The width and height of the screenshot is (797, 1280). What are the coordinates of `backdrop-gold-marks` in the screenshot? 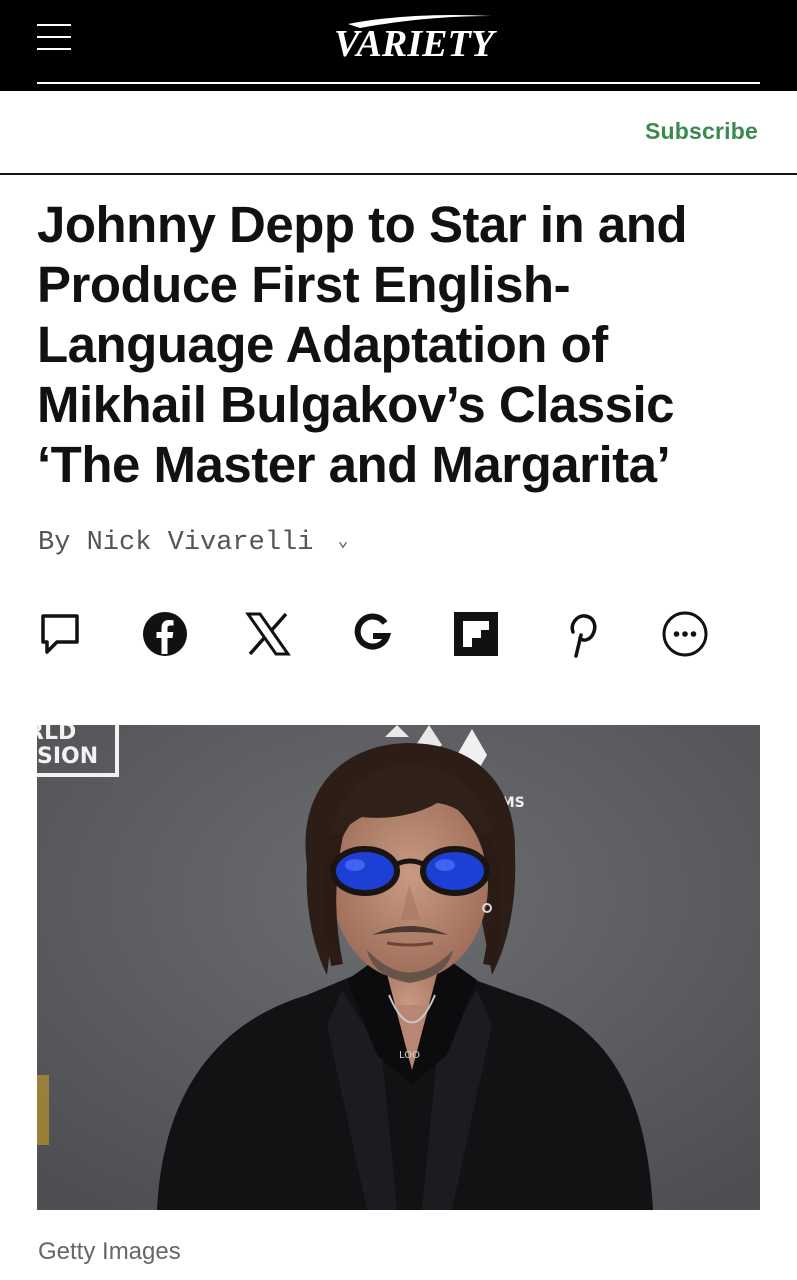 It's located at (43, 1110).